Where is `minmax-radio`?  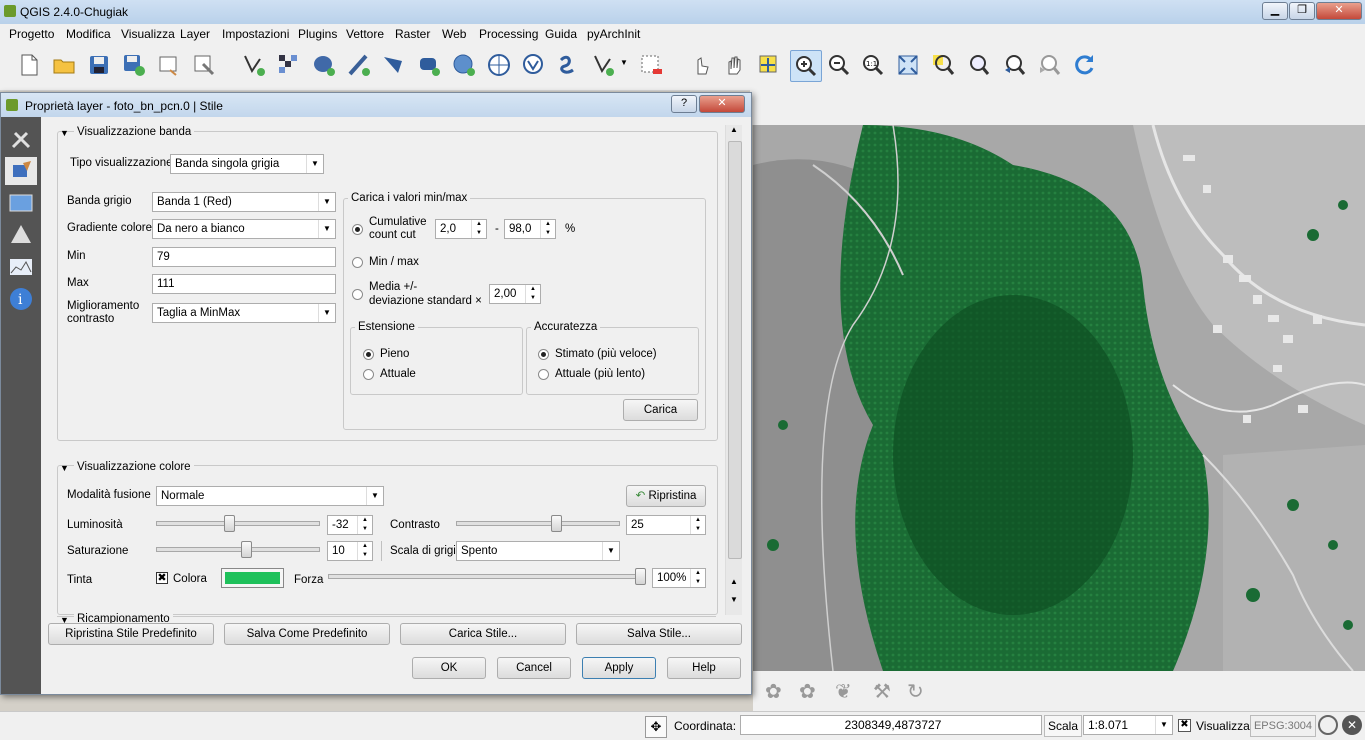
minmax-radio is located at coordinates (357, 262).